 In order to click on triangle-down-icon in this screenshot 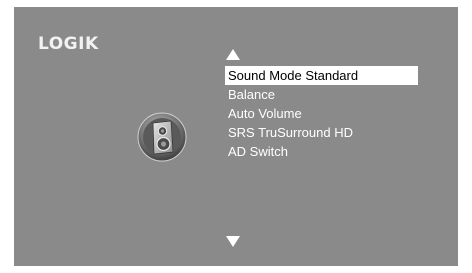, I will do `click(233, 241)`.